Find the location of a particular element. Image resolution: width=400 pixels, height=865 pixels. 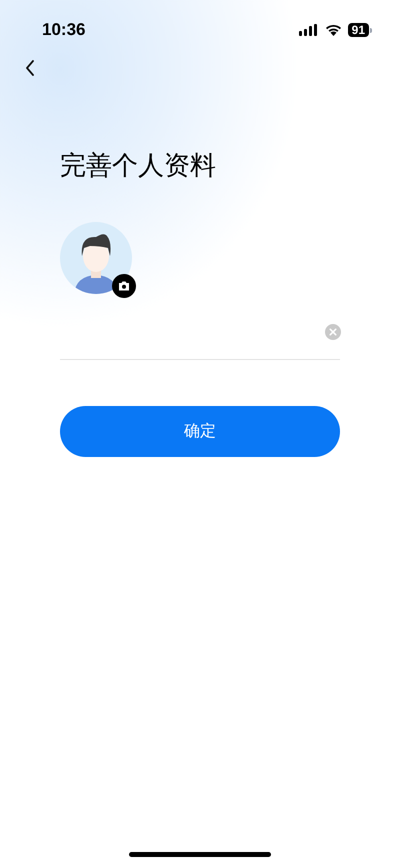

status-time: 10:36 is located at coordinates (64, 30).